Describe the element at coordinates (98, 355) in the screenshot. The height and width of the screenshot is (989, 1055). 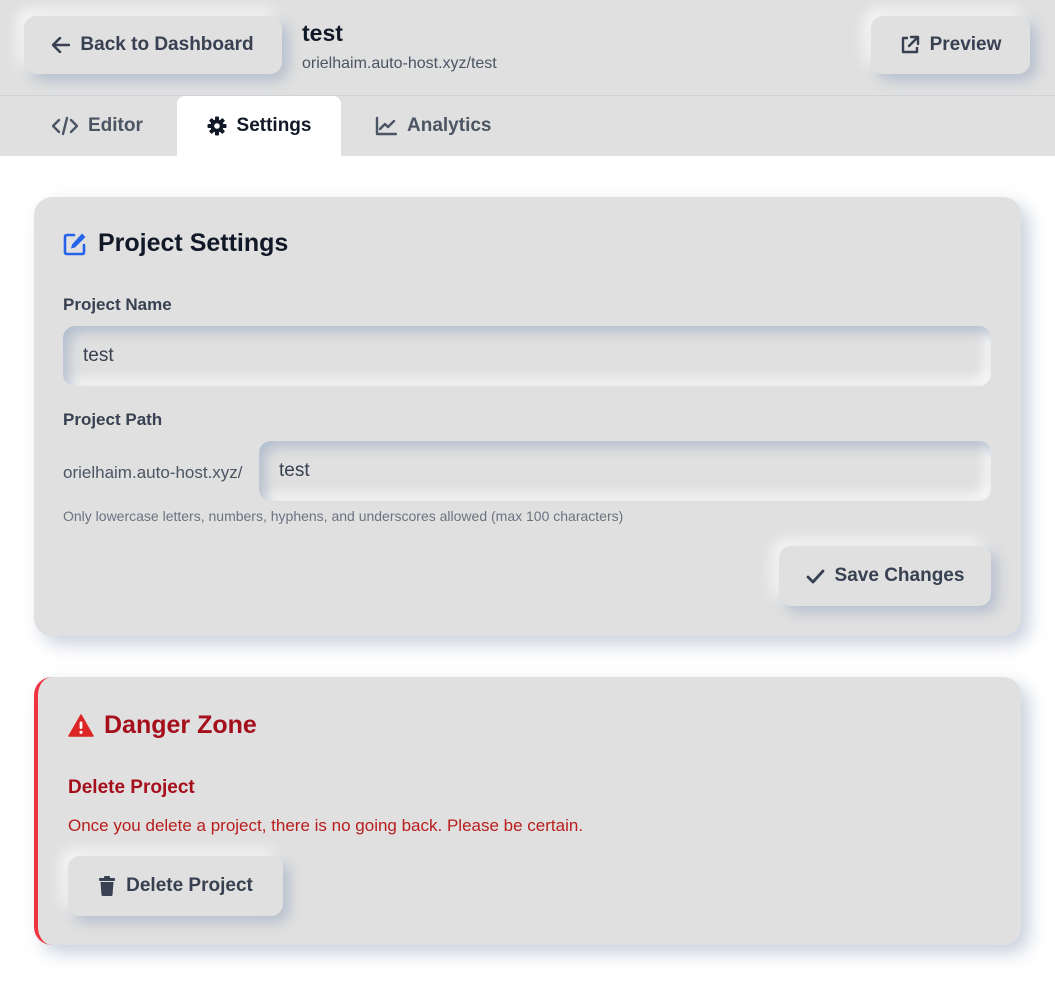
I see `project-name-value: test` at that location.